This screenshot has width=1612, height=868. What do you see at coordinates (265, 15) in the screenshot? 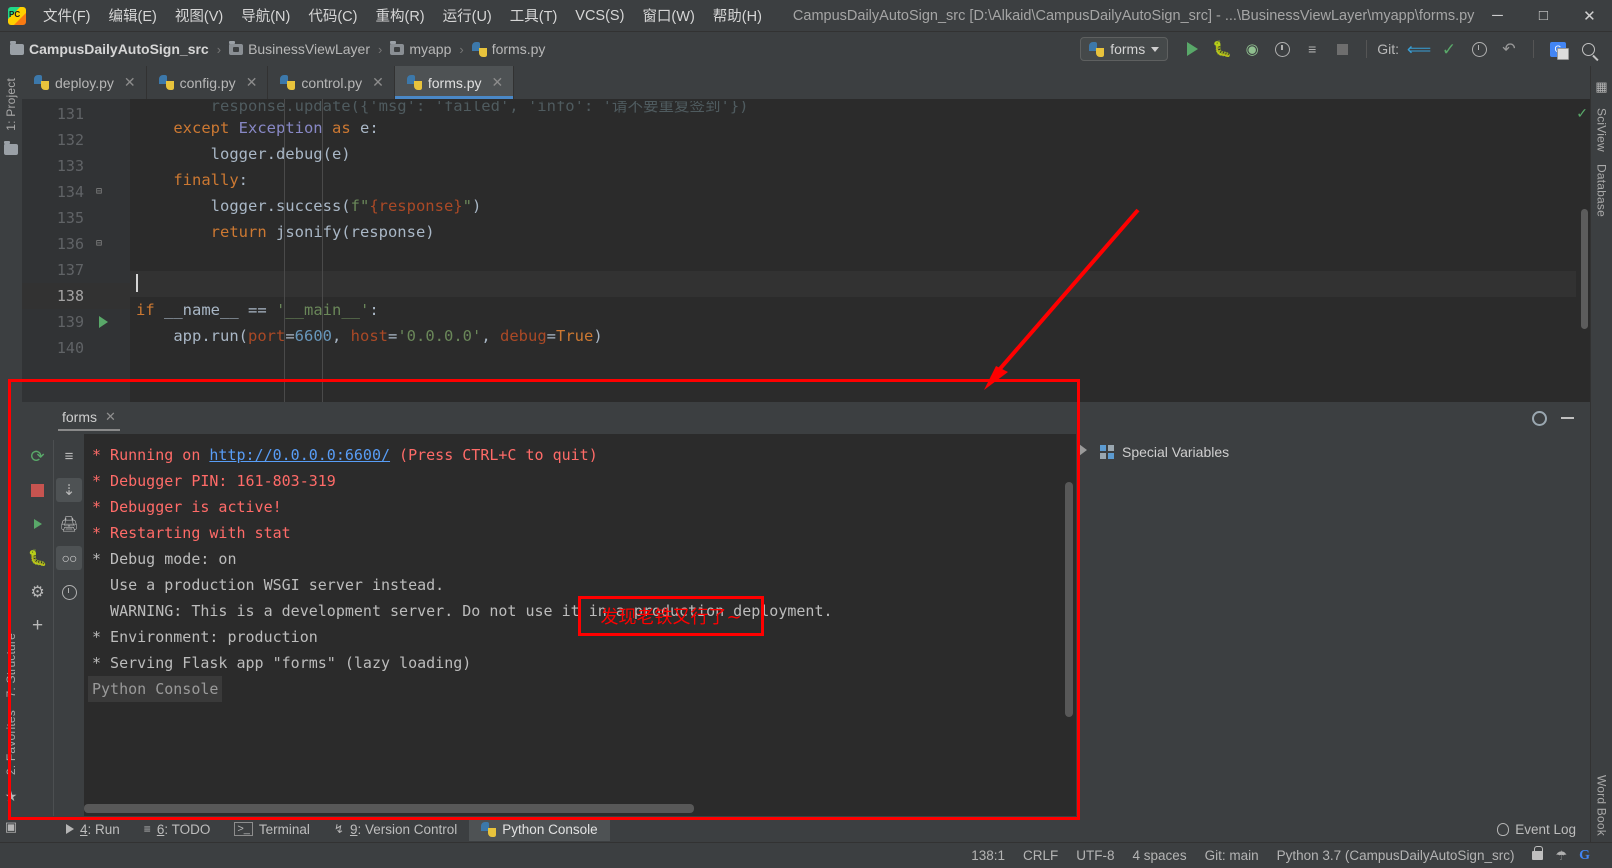
I see `menu-item-navigate: 导航(N)` at bounding box center [265, 15].